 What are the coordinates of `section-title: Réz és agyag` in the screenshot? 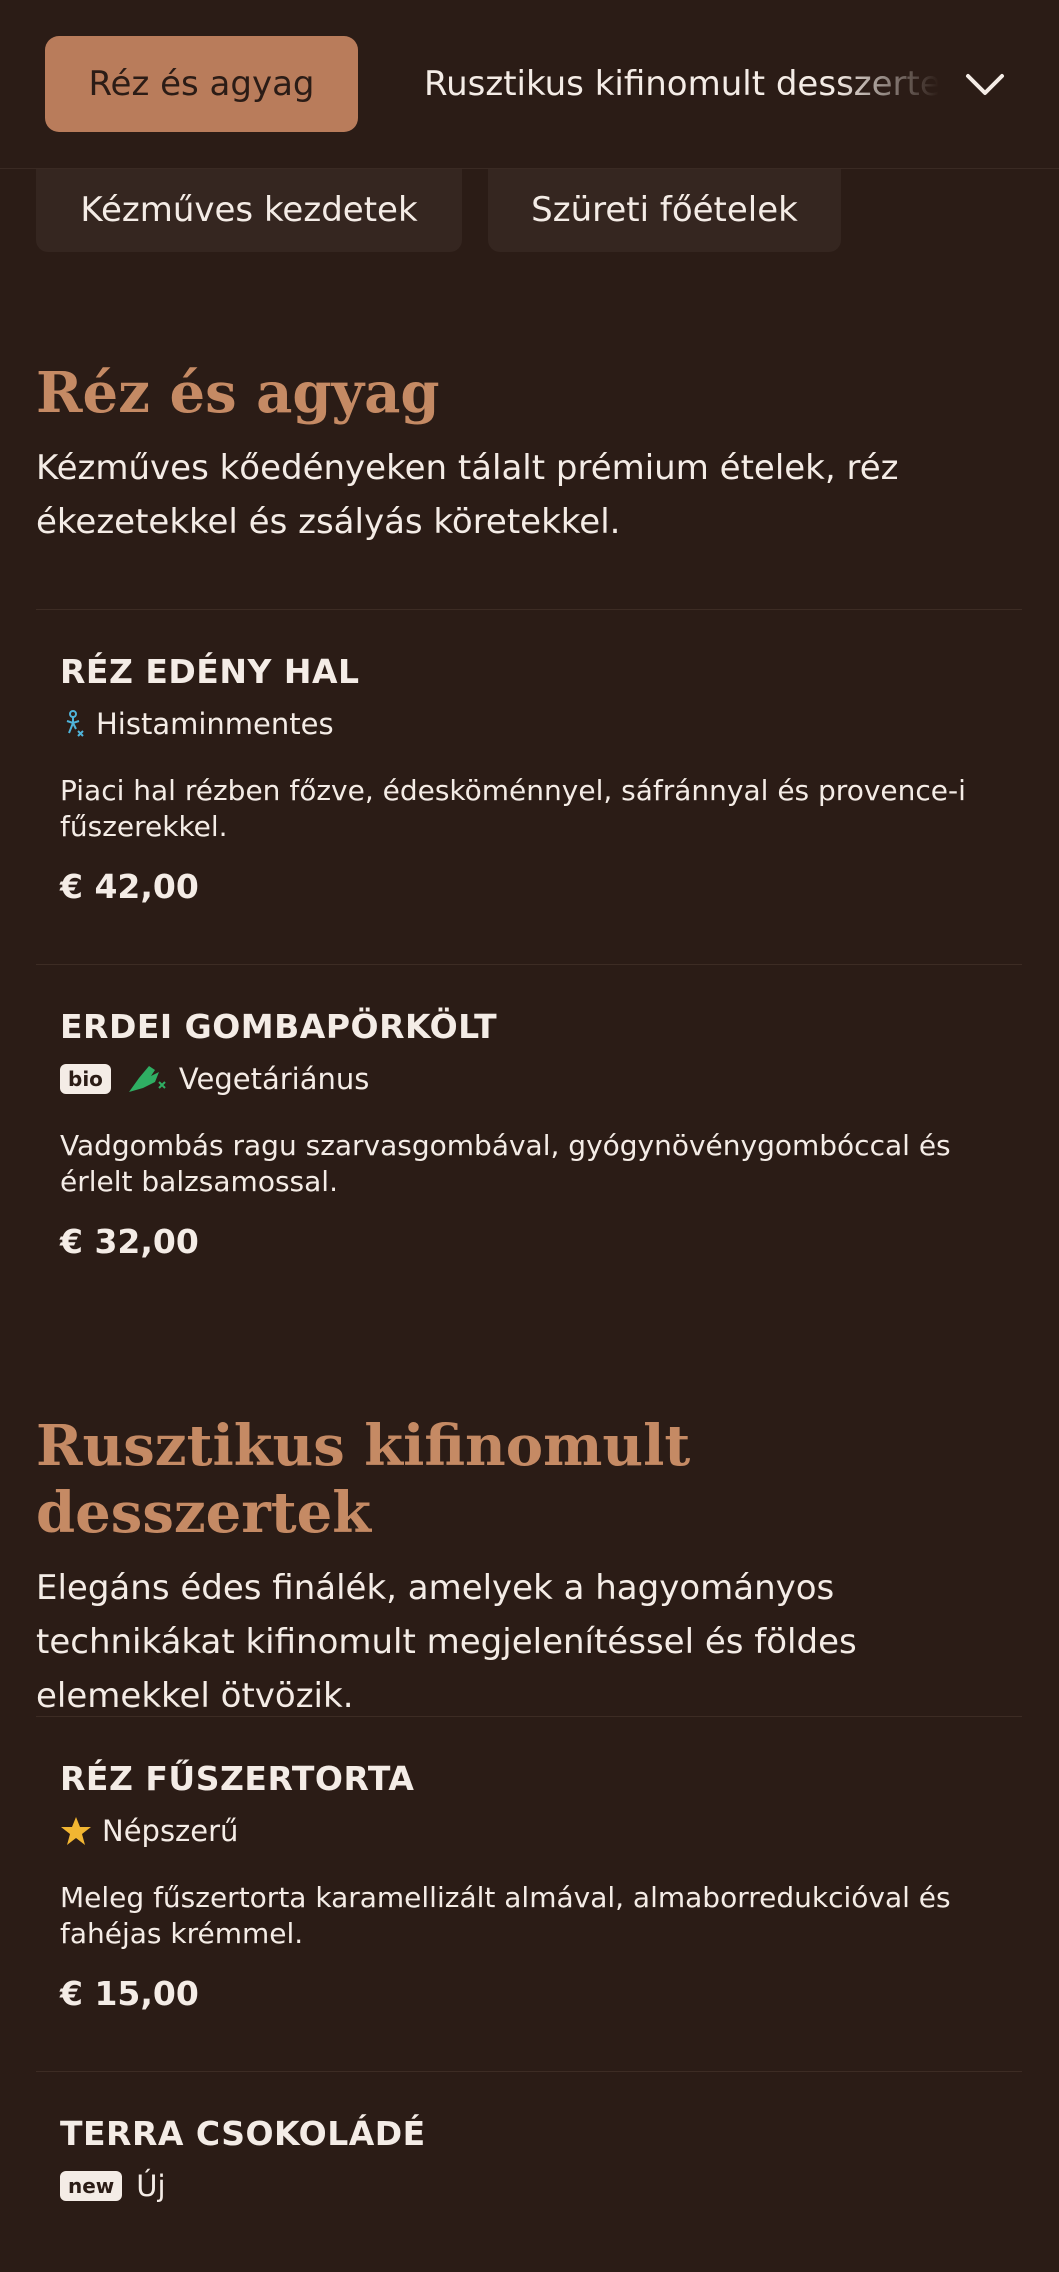 It's located at (238, 393).